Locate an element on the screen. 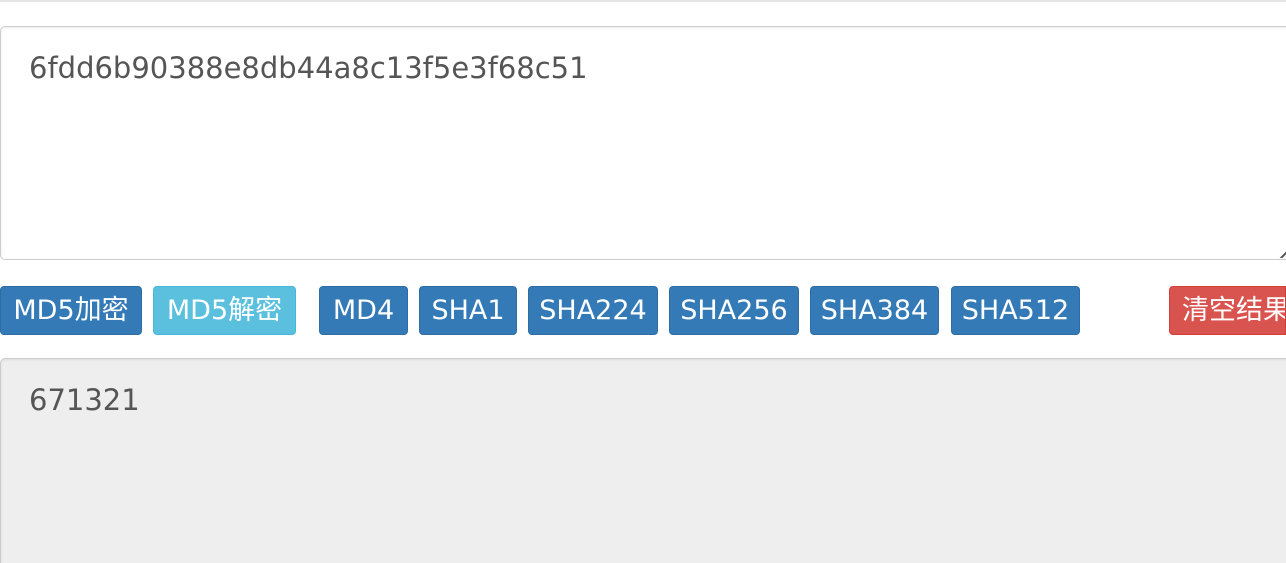 The image size is (1286, 563). clear-result-button: 清空结果 is located at coordinates (1227, 310).